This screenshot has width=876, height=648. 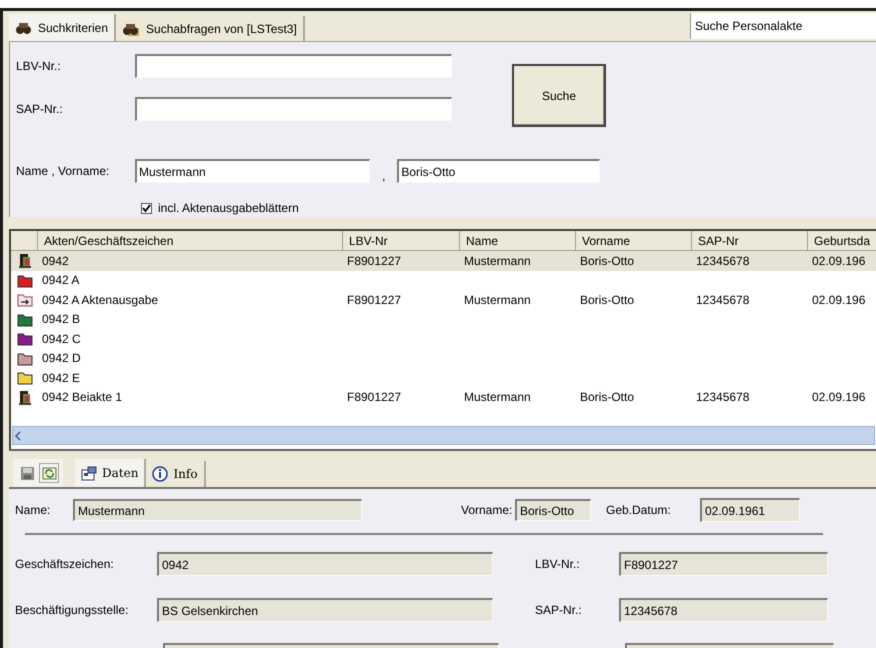 What do you see at coordinates (443, 300) in the screenshot?
I see `table-row: 0942 A Aktenausgabe F8901227 Mustermann Boris-Otto 12345678 02.09.196` at bounding box center [443, 300].